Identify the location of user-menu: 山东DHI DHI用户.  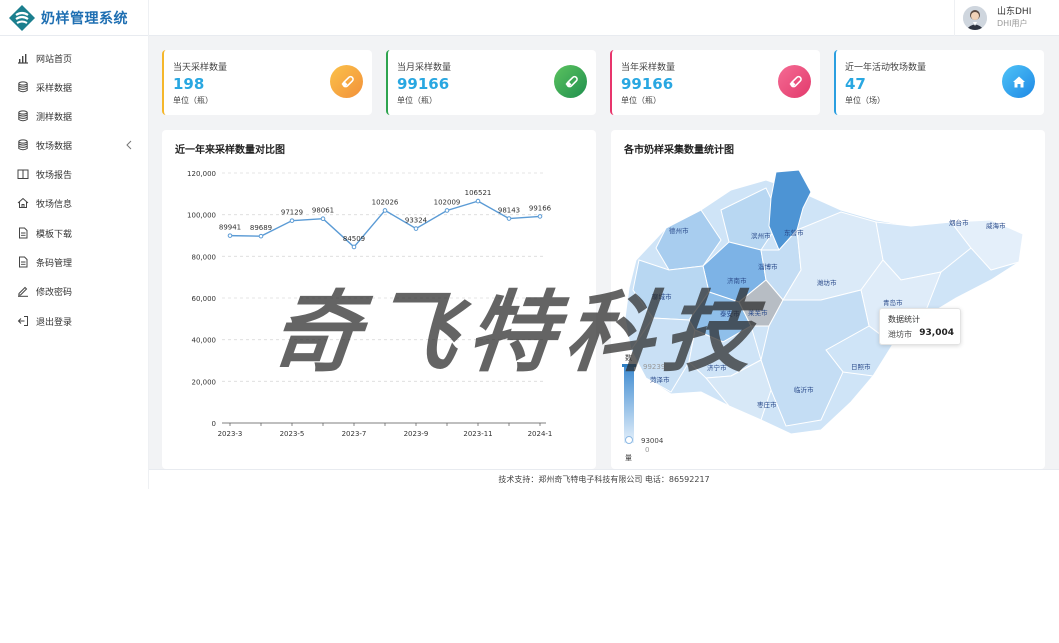
(1006, 18).